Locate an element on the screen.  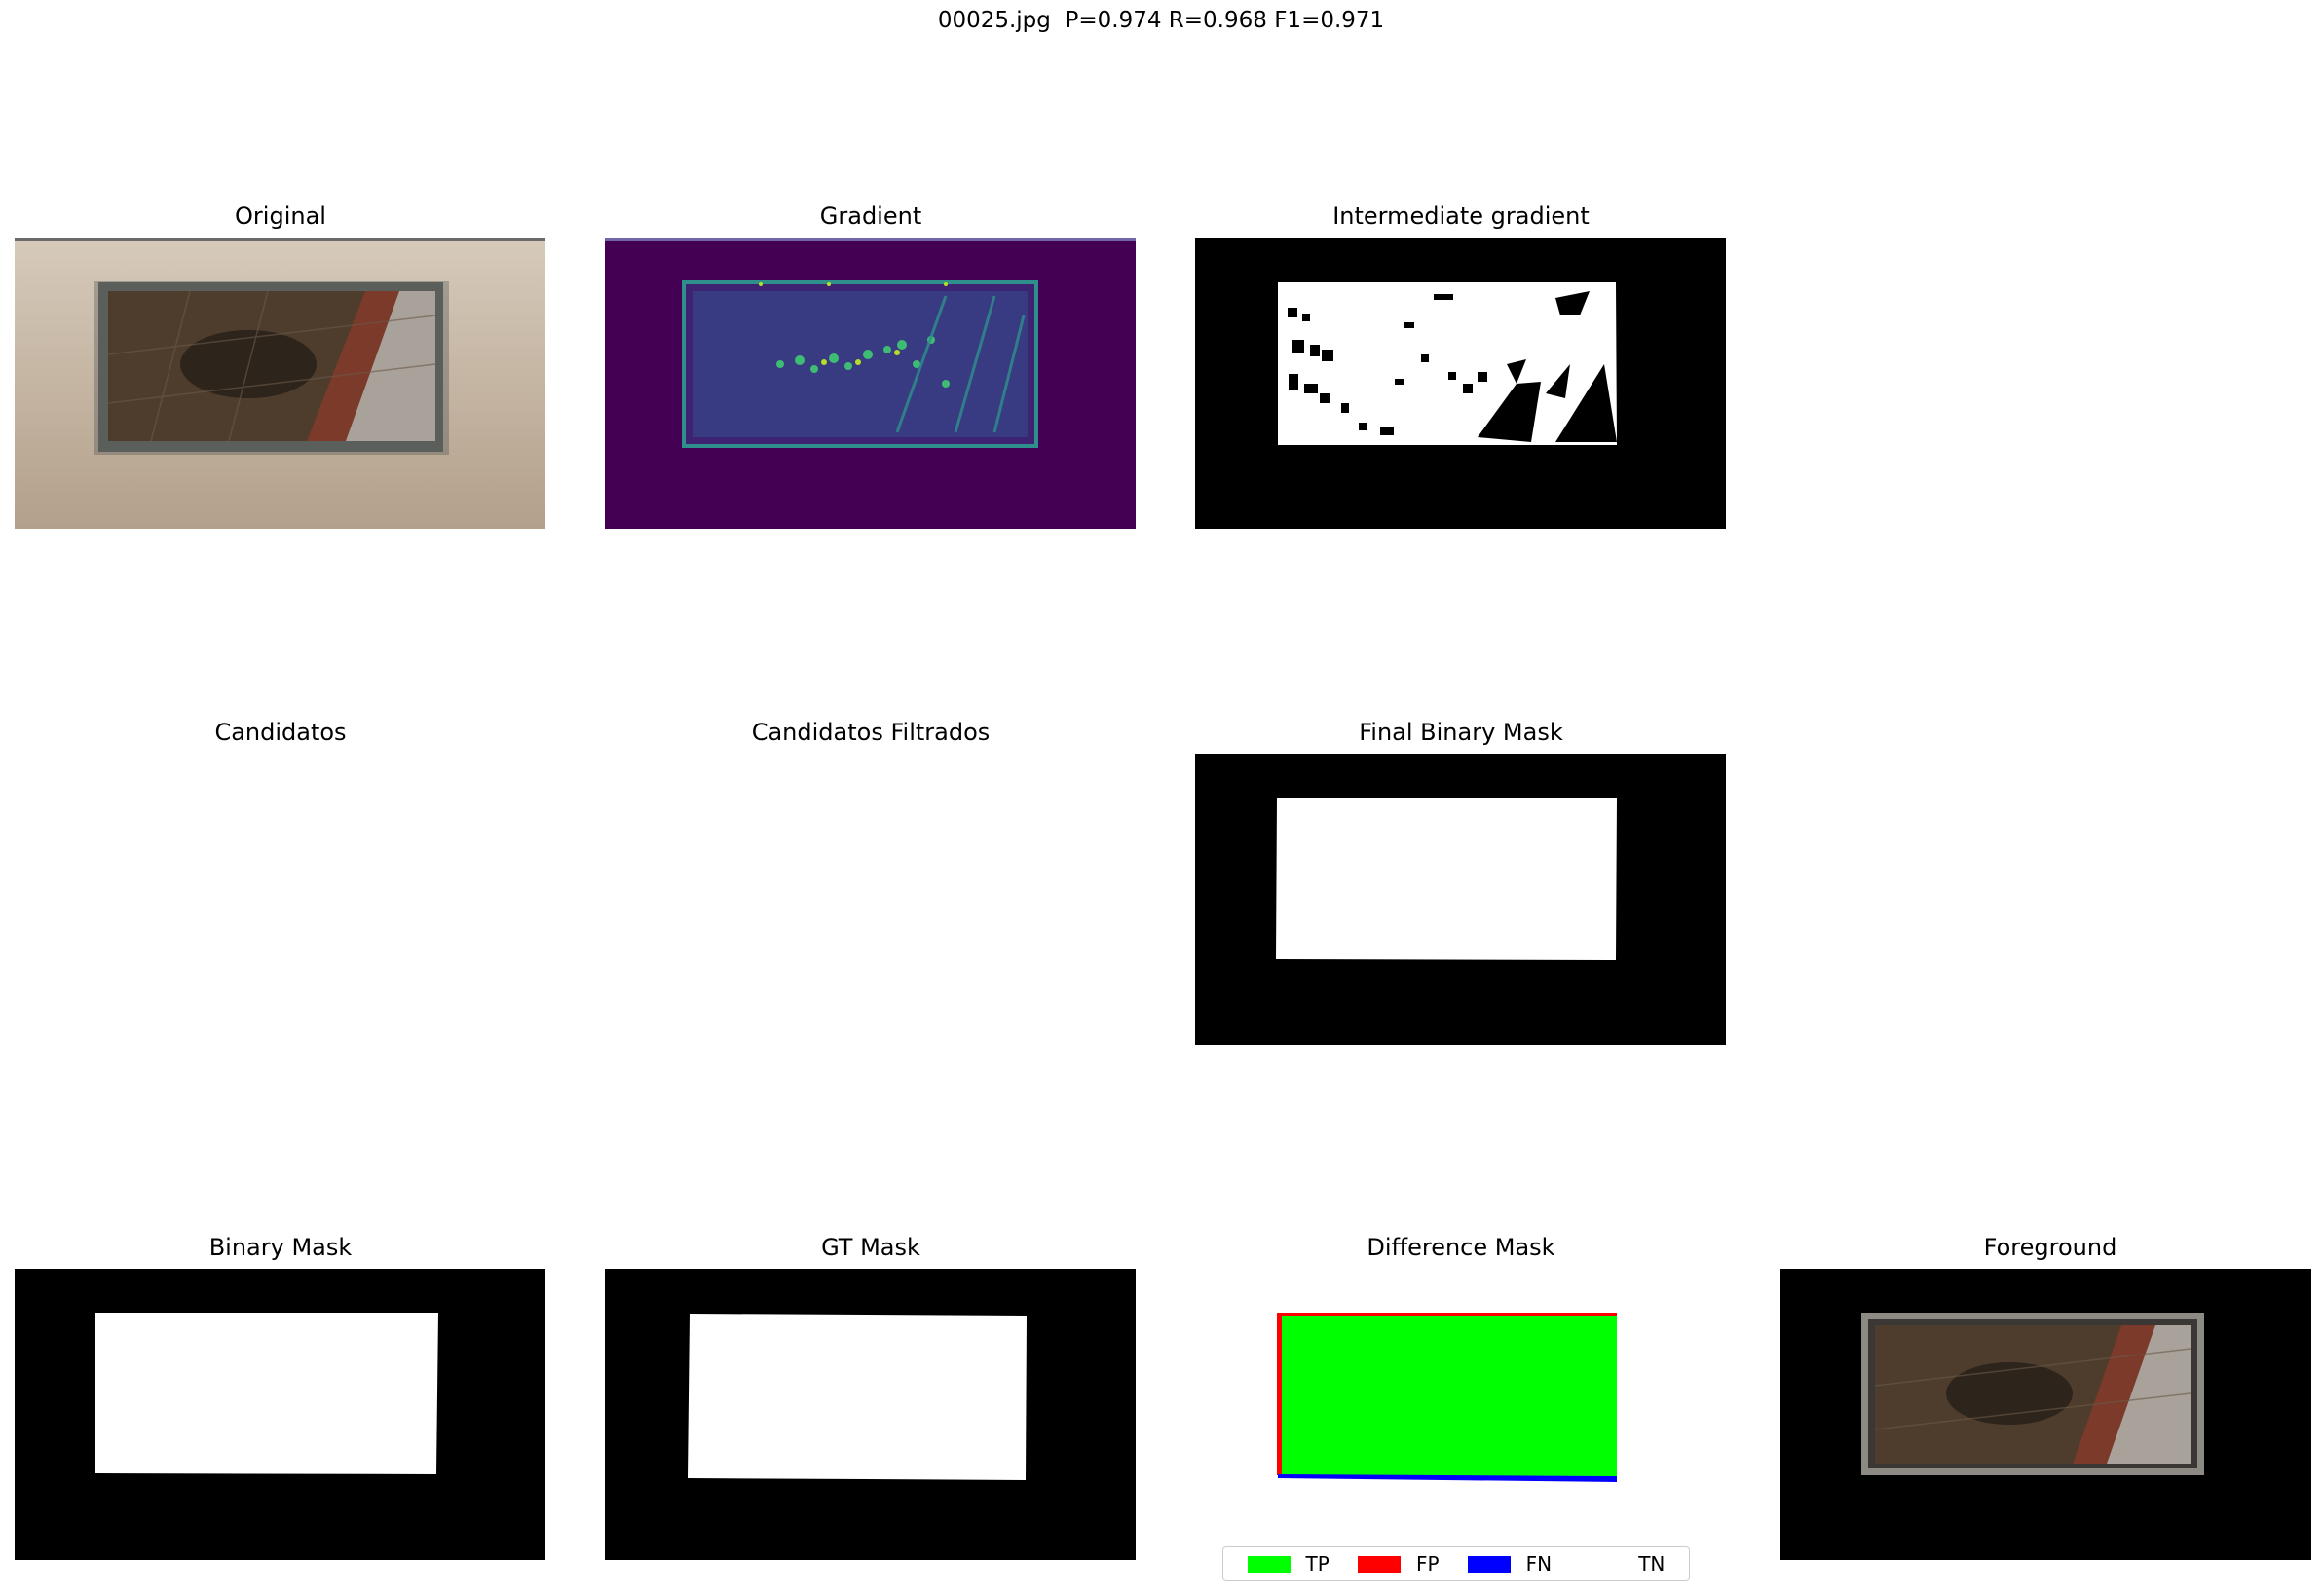
legend-item-fn: FN is located at coordinates (1510, 1564).